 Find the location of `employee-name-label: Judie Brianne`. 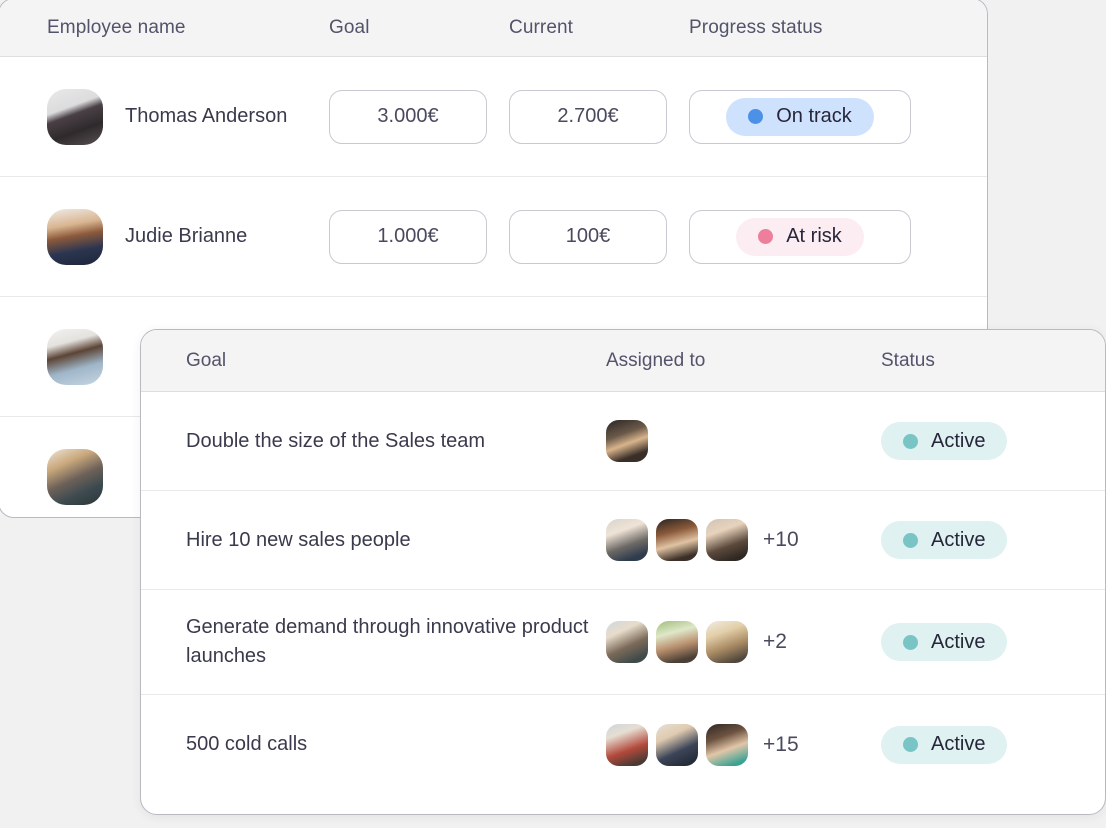

employee-name-label: Judie Brianne is located at coordinates (186, 236).